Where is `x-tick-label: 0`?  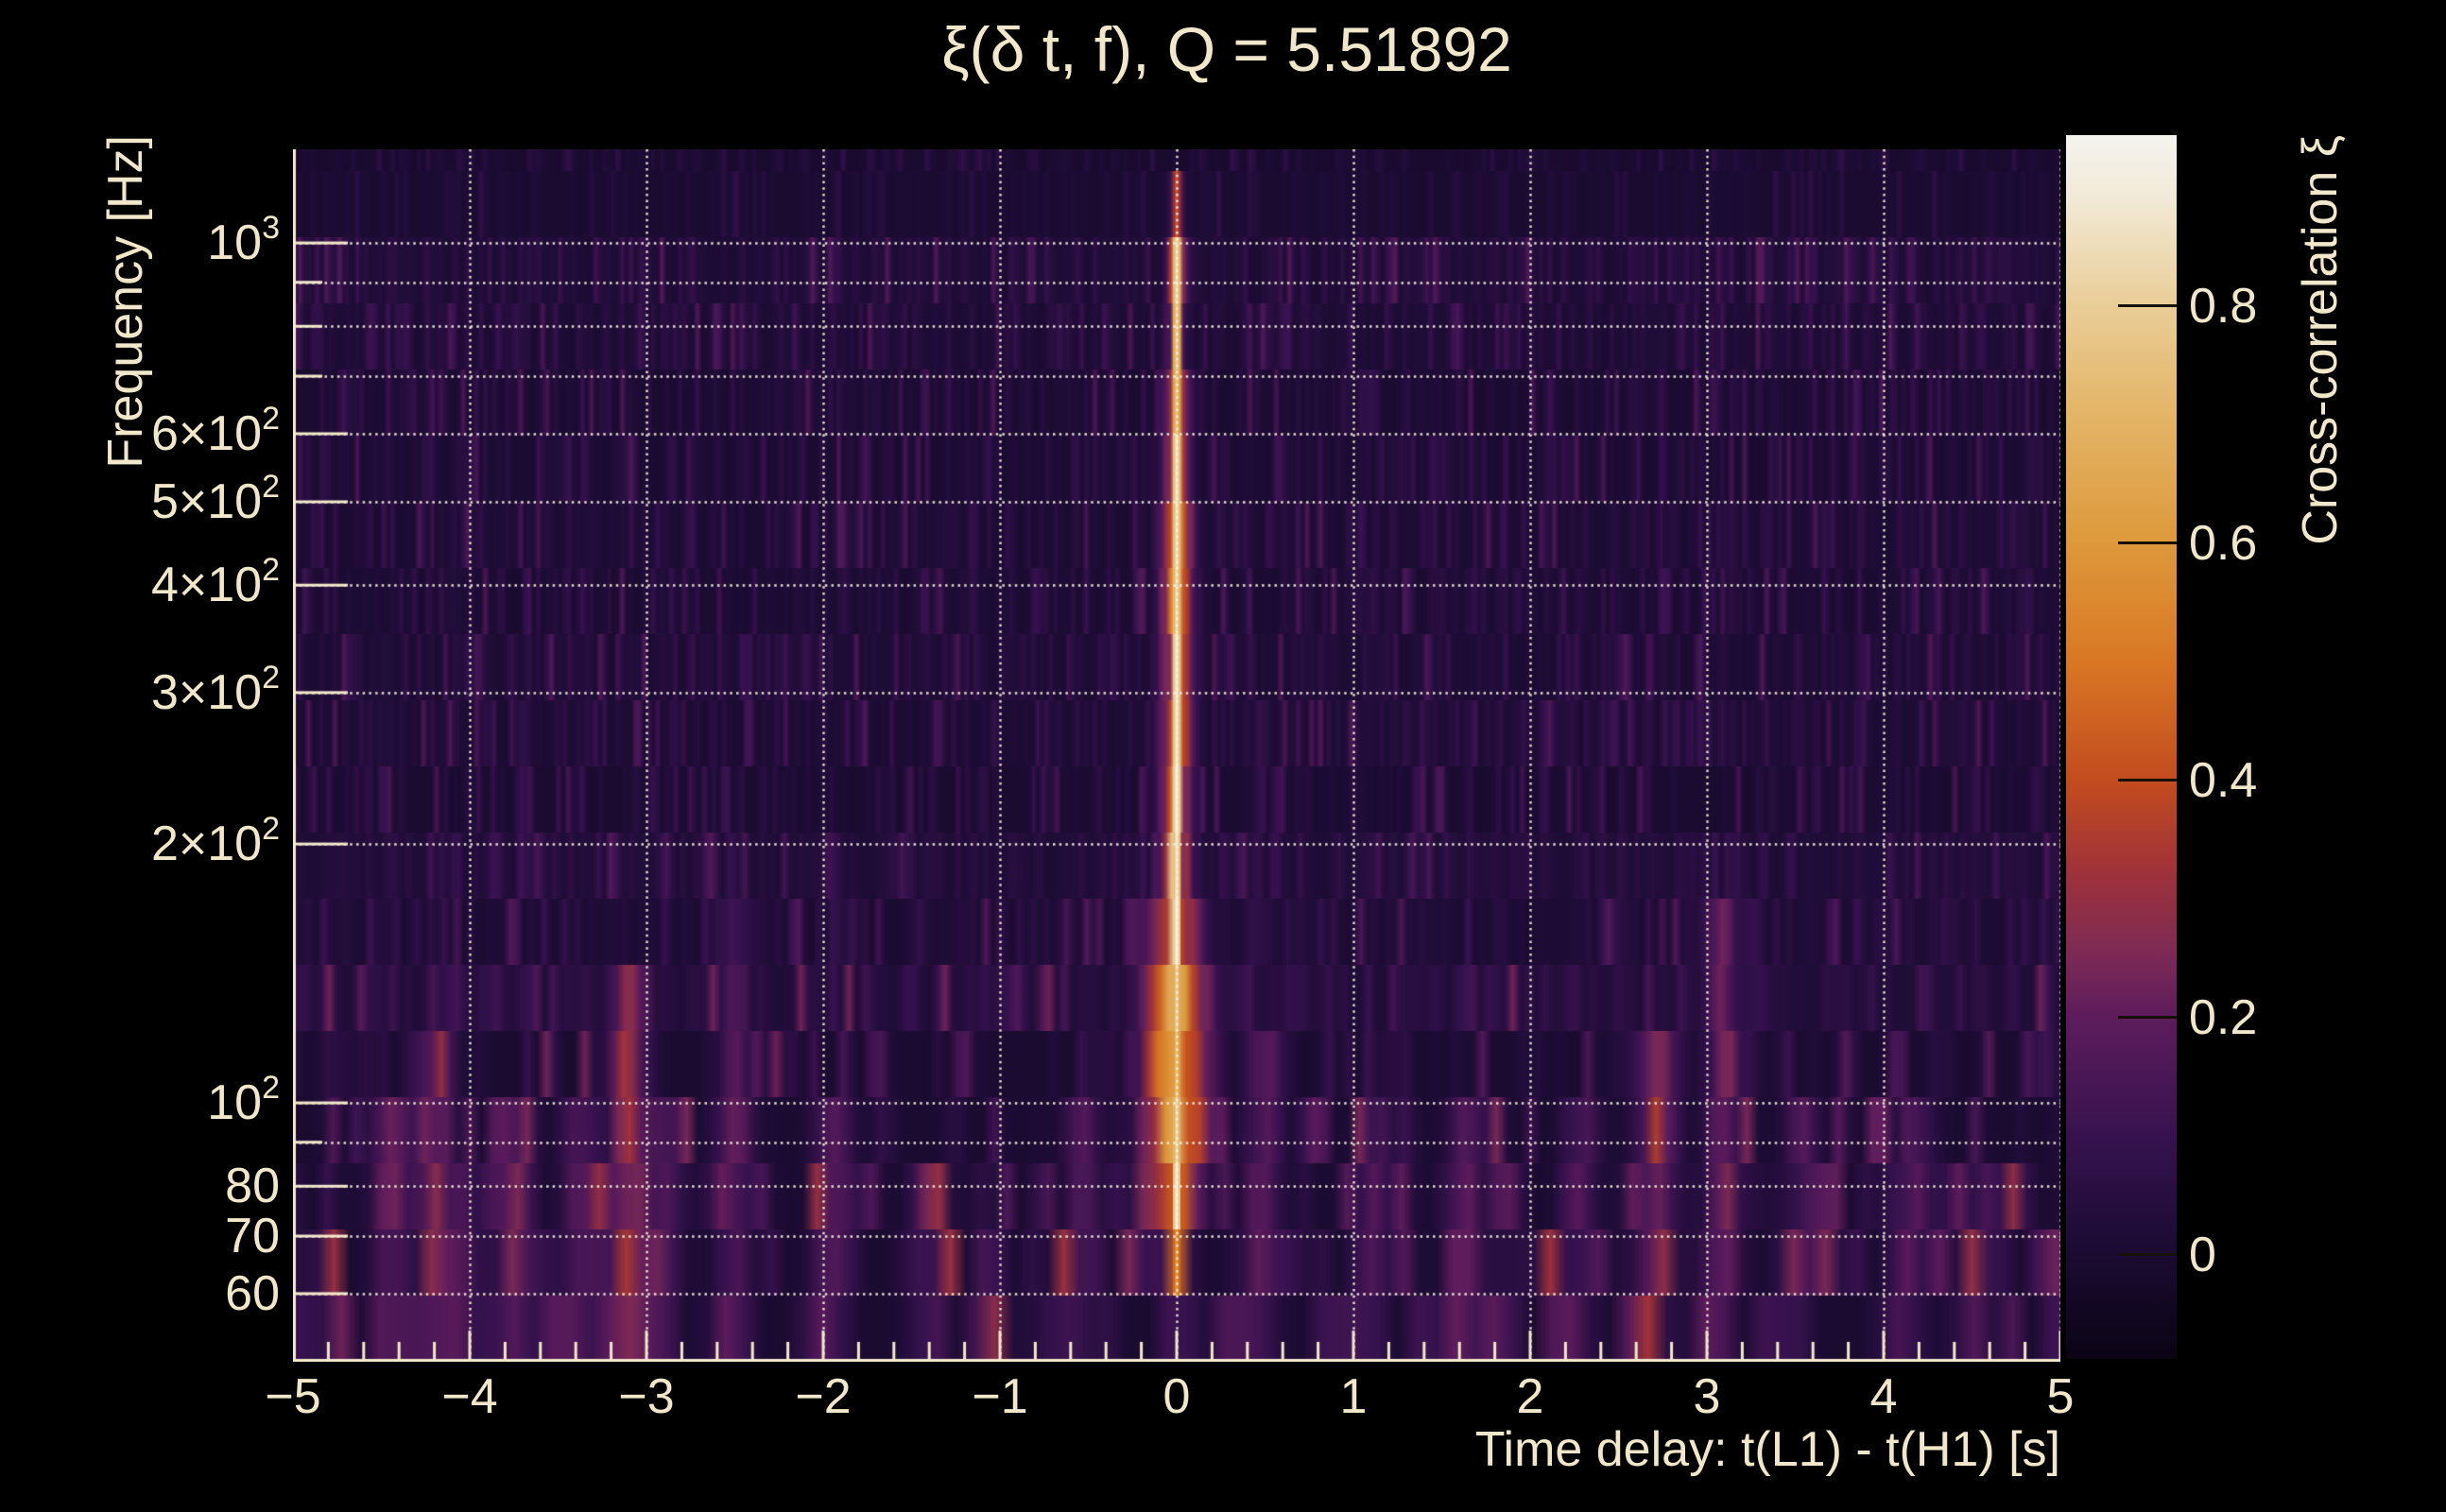 x-tick-label: 0 is located at coordinates (1177, 1396).